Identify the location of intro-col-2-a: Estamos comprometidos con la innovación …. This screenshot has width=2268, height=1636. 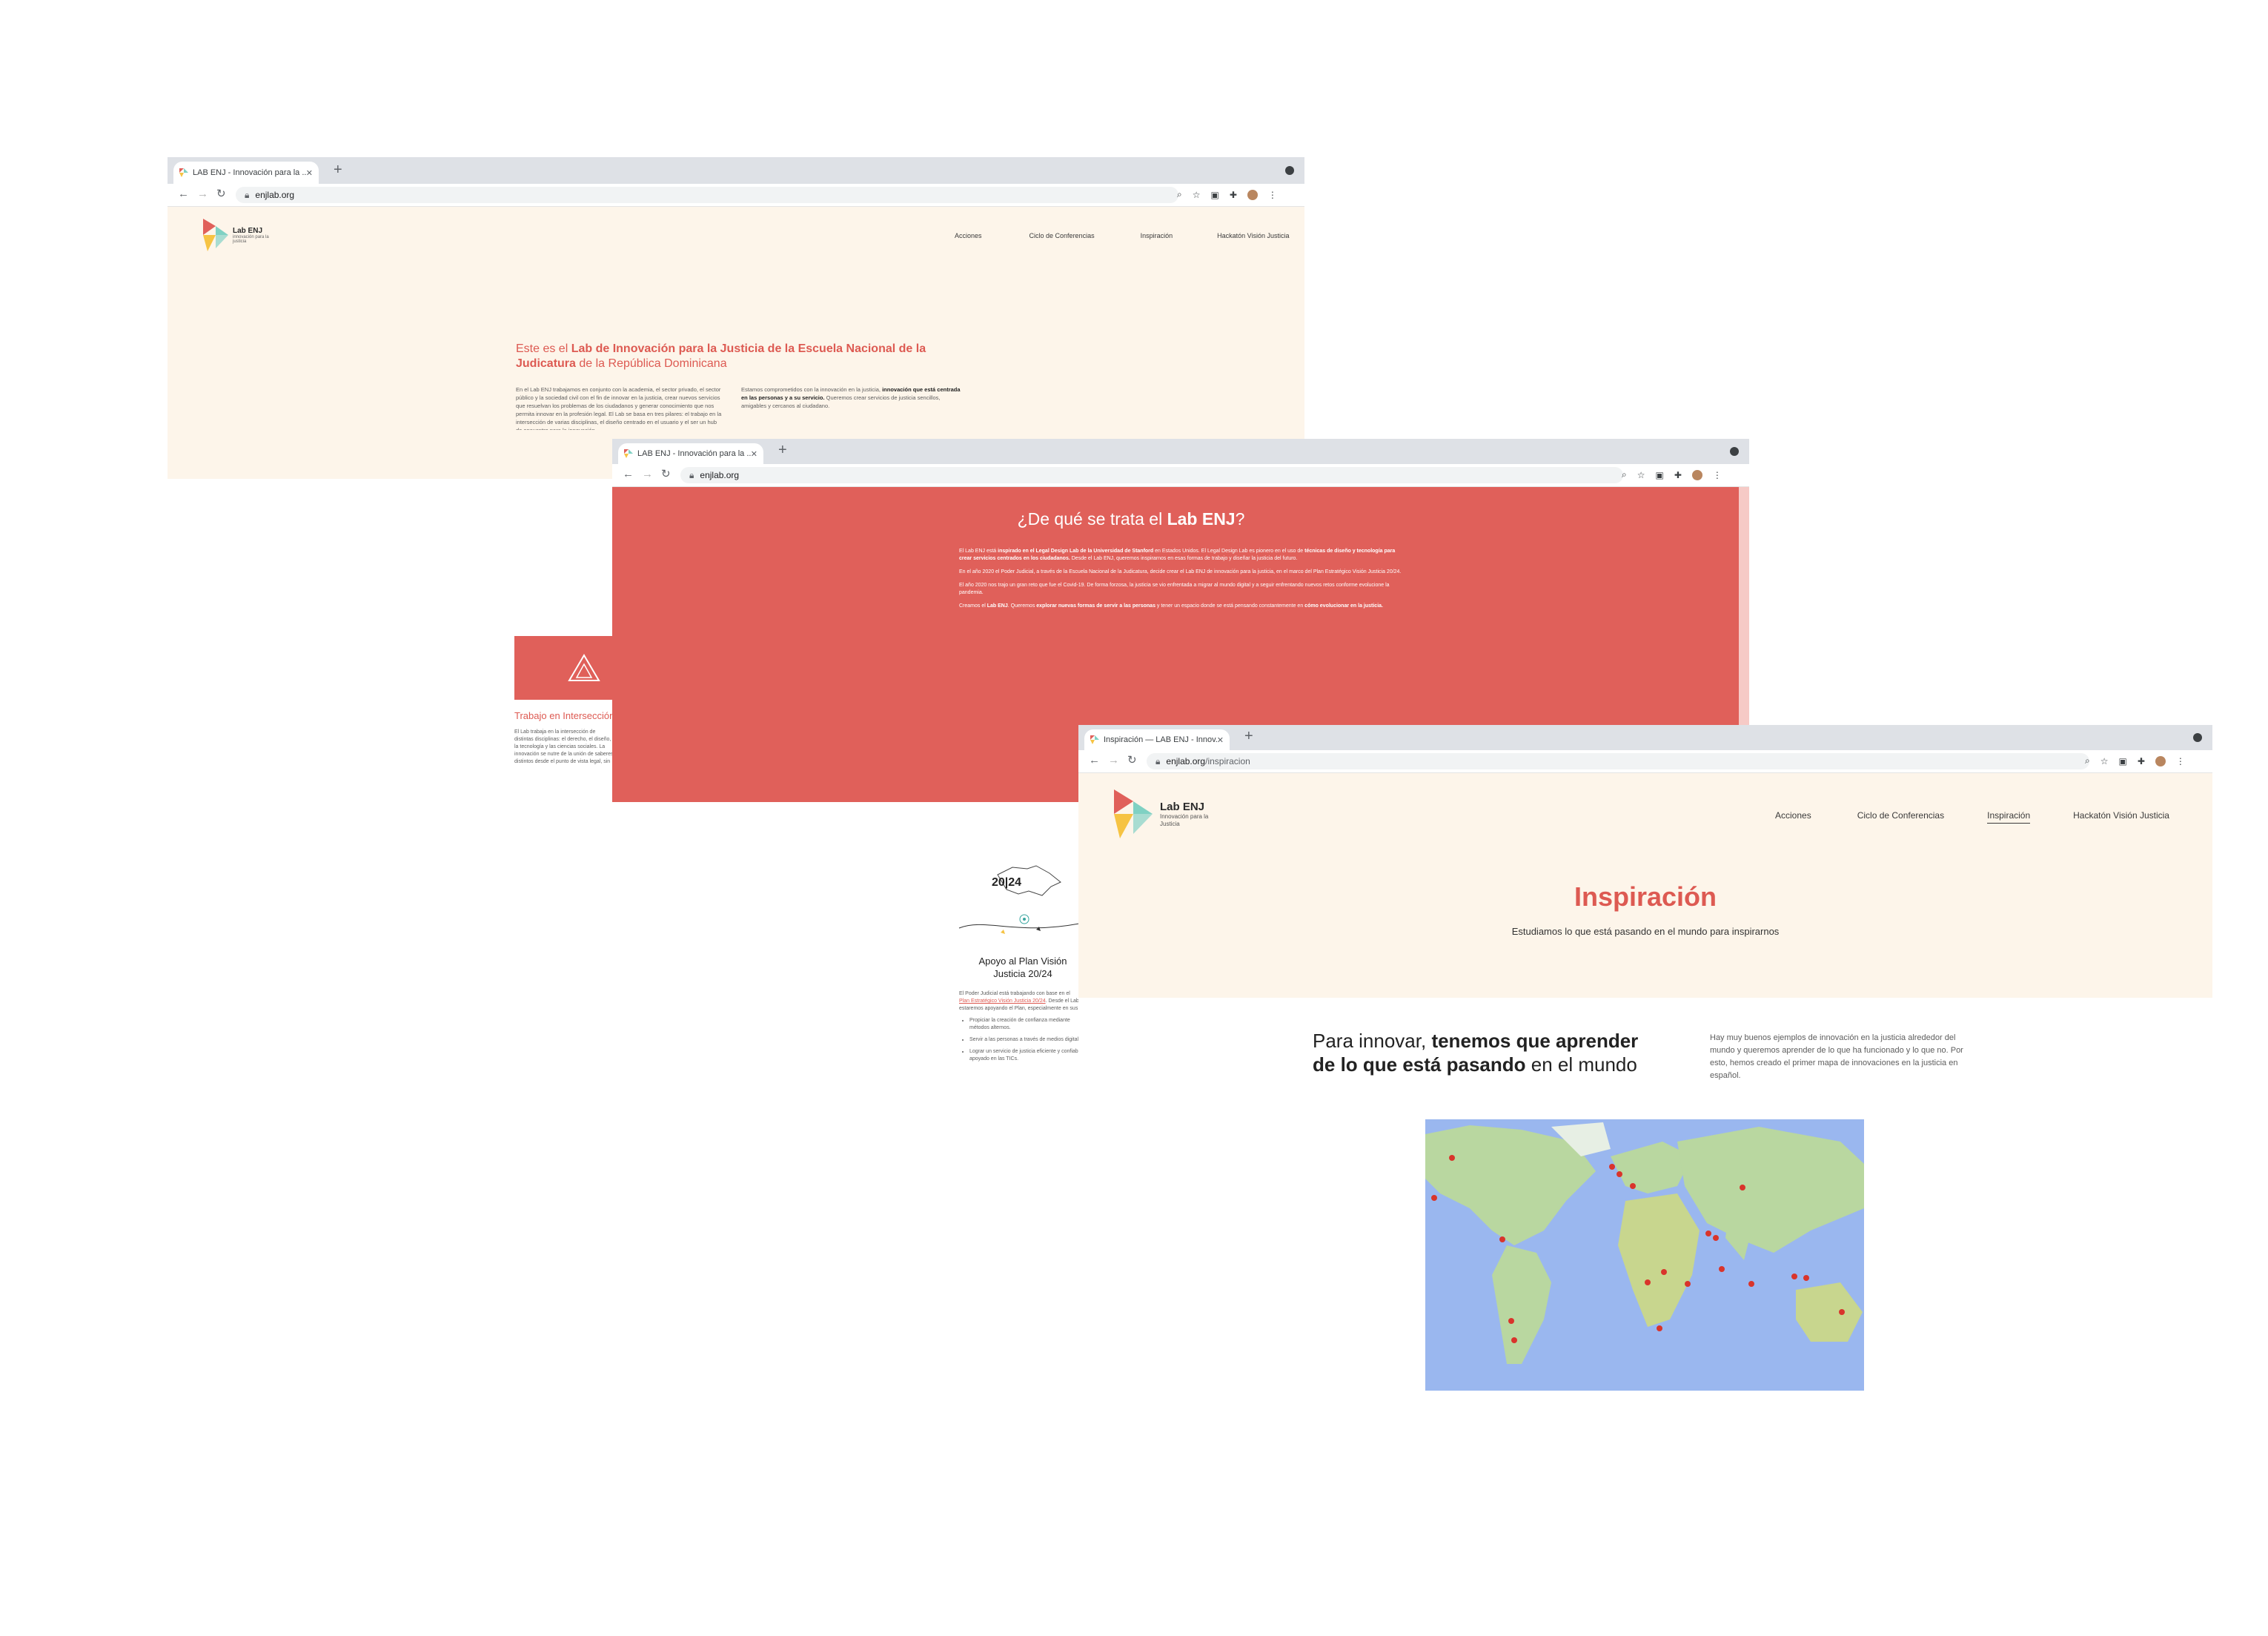
(812, 389).